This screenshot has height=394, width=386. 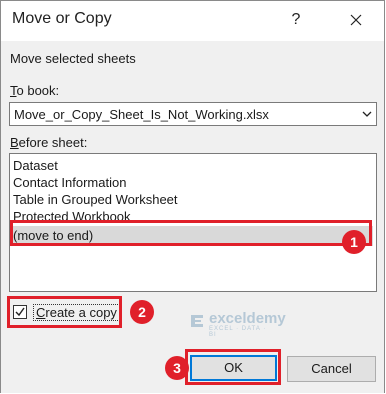 I want to click on chevron-down-icon, so click(x=367, y=114).